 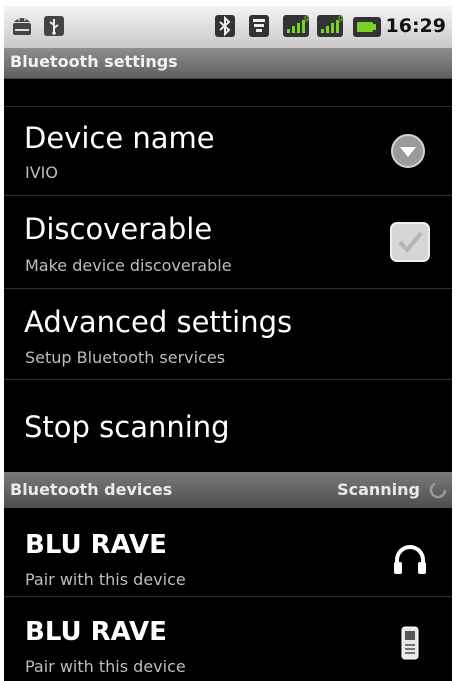 What do you see at coordinates (228, 151) in the screenshot?
I see `device-name-row: Device name IVIO` at bounding box center [228, 151].